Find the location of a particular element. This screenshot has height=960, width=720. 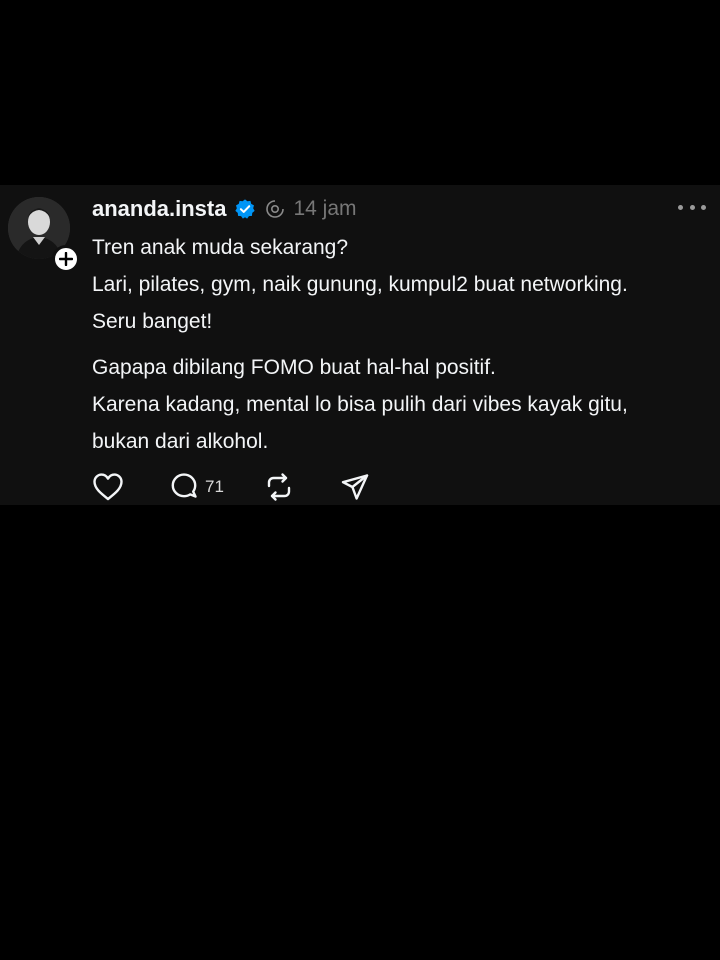

post-line: Seru banget! is located at coordinates (152, 321).